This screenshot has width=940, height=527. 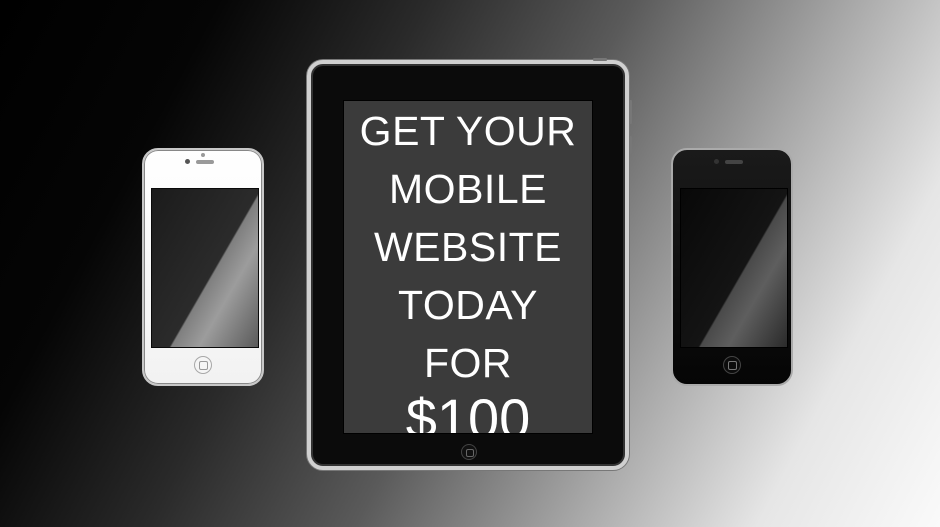 I want to click on black-phone-screen, so click(x=734, y=268).